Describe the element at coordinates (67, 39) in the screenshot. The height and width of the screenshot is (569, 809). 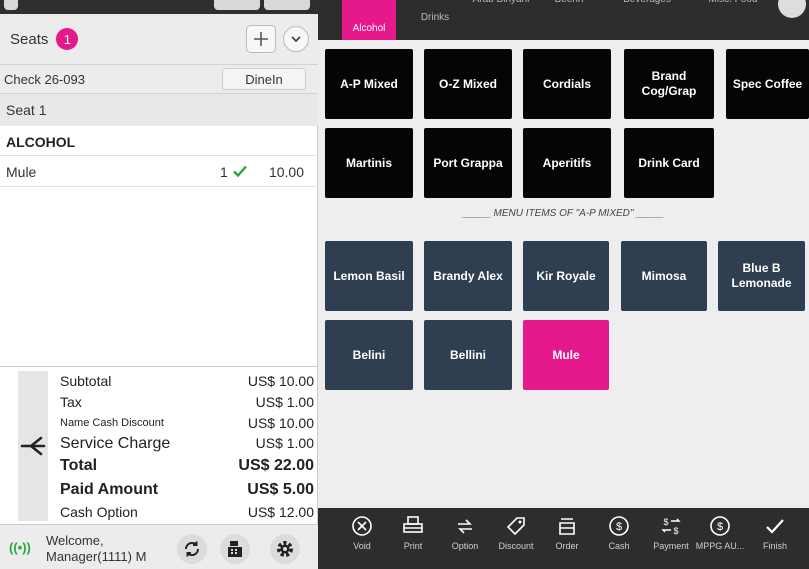
I see `seats-count-badge: 1` at that location.